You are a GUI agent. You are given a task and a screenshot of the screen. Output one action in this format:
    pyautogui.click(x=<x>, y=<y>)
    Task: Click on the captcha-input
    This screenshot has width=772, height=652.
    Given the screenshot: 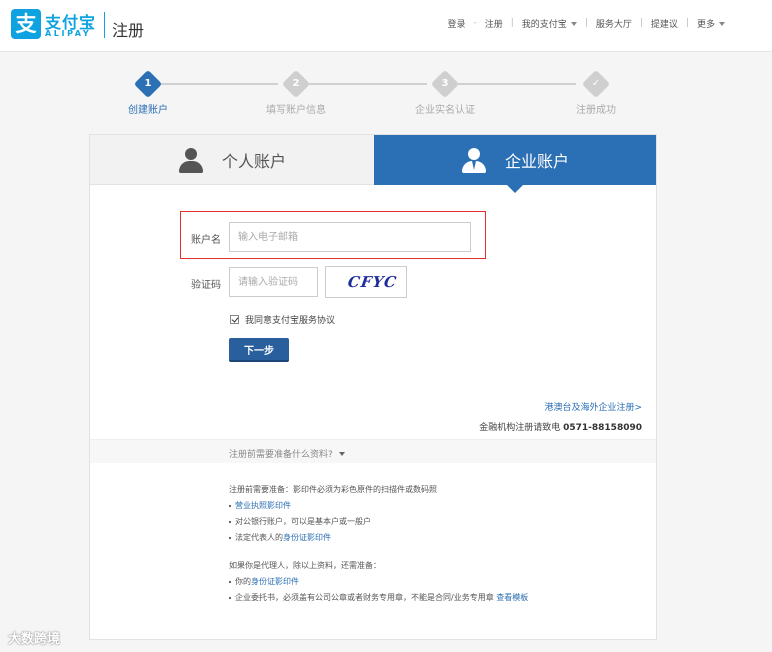 What is the action you would take?
    pyautogui.click(x=273, y=282)
    